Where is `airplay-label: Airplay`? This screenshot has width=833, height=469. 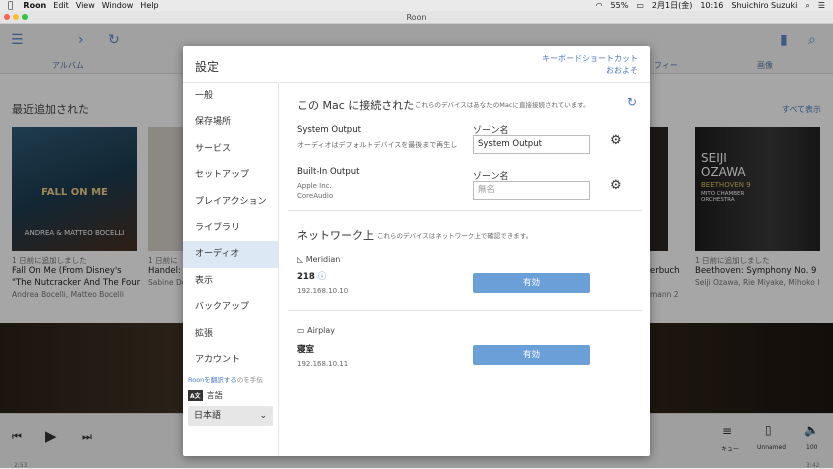 airplay-label: Airplay is located at coordinates (321, 330).